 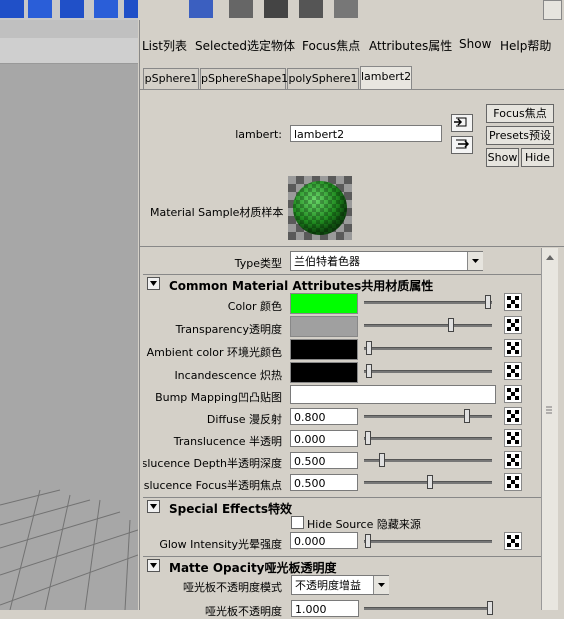 What do you see at coordinates (228, 375) in the screenshot?
I see `incandescence-label: Incandescence 炽热` at bounding box center [228, 375].